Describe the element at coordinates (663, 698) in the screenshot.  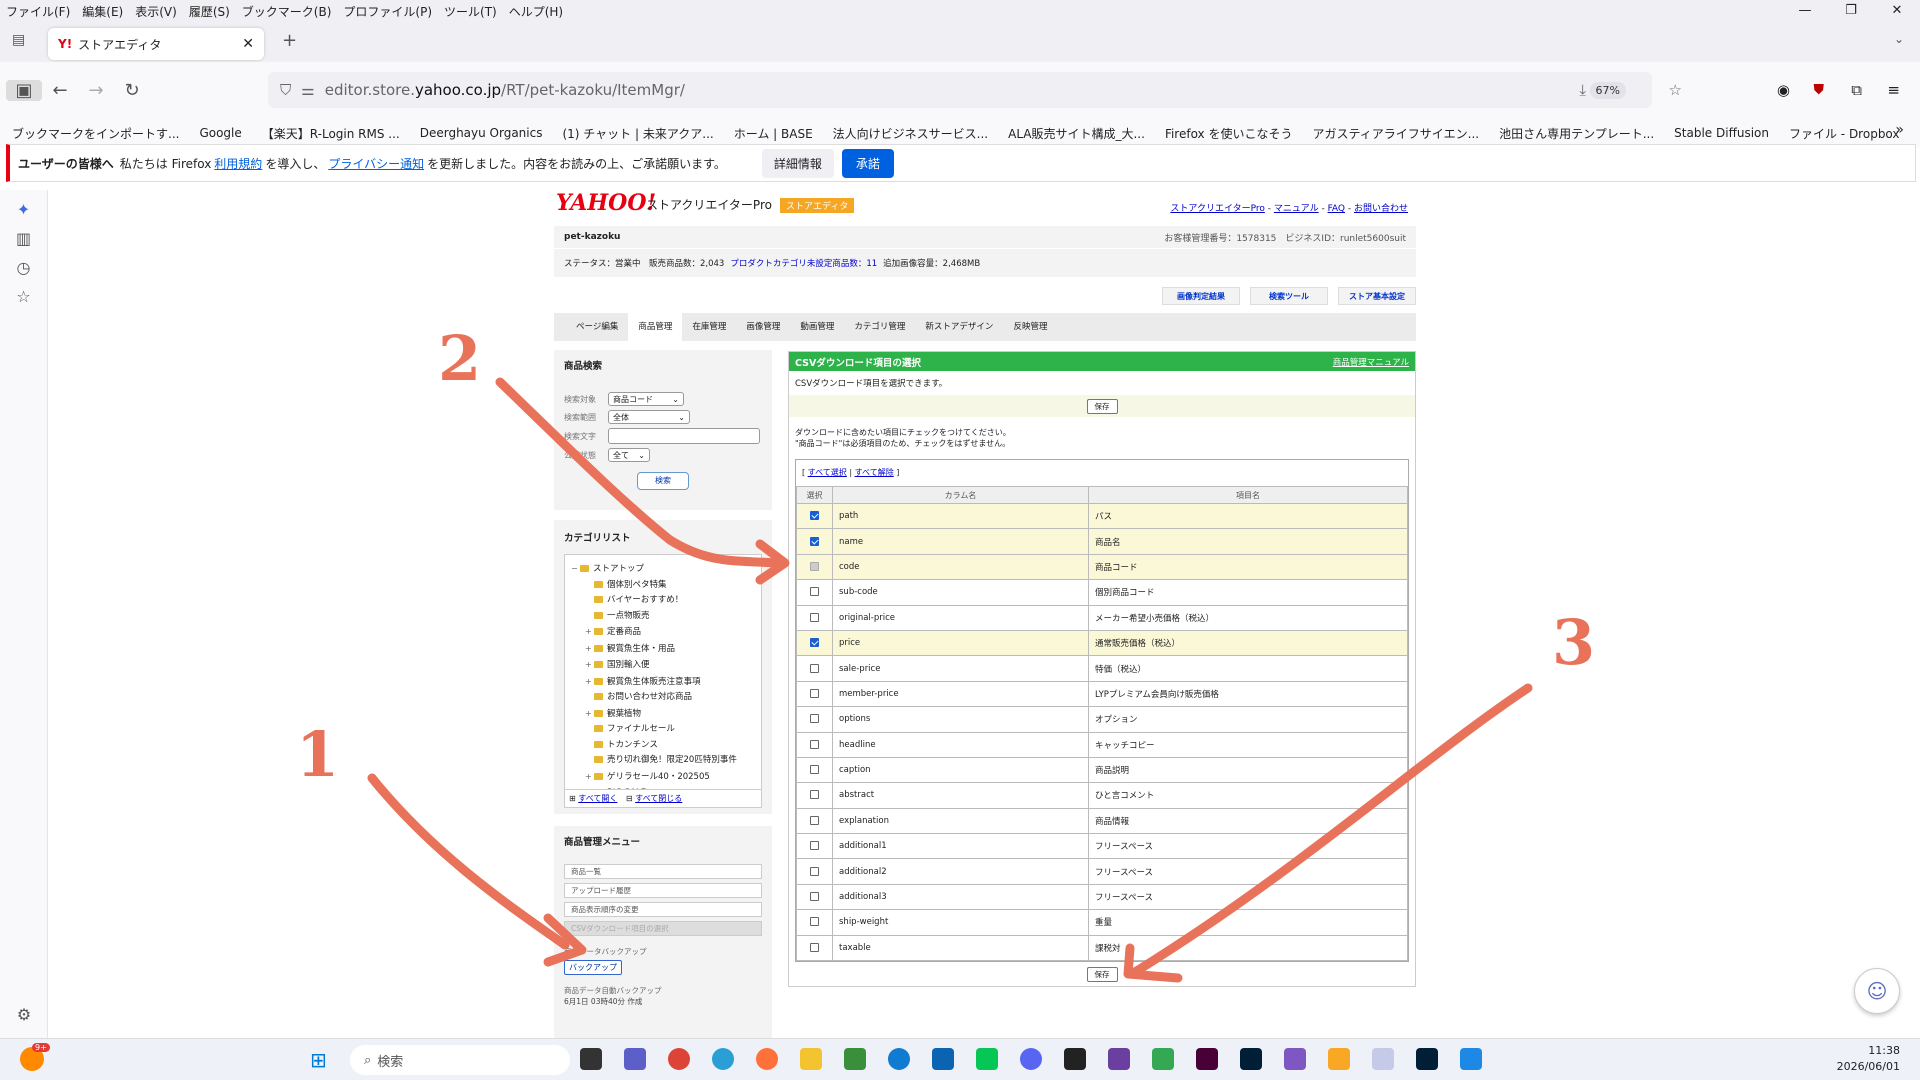
I see `category-item: お問い合わせ対応商品` at that location.